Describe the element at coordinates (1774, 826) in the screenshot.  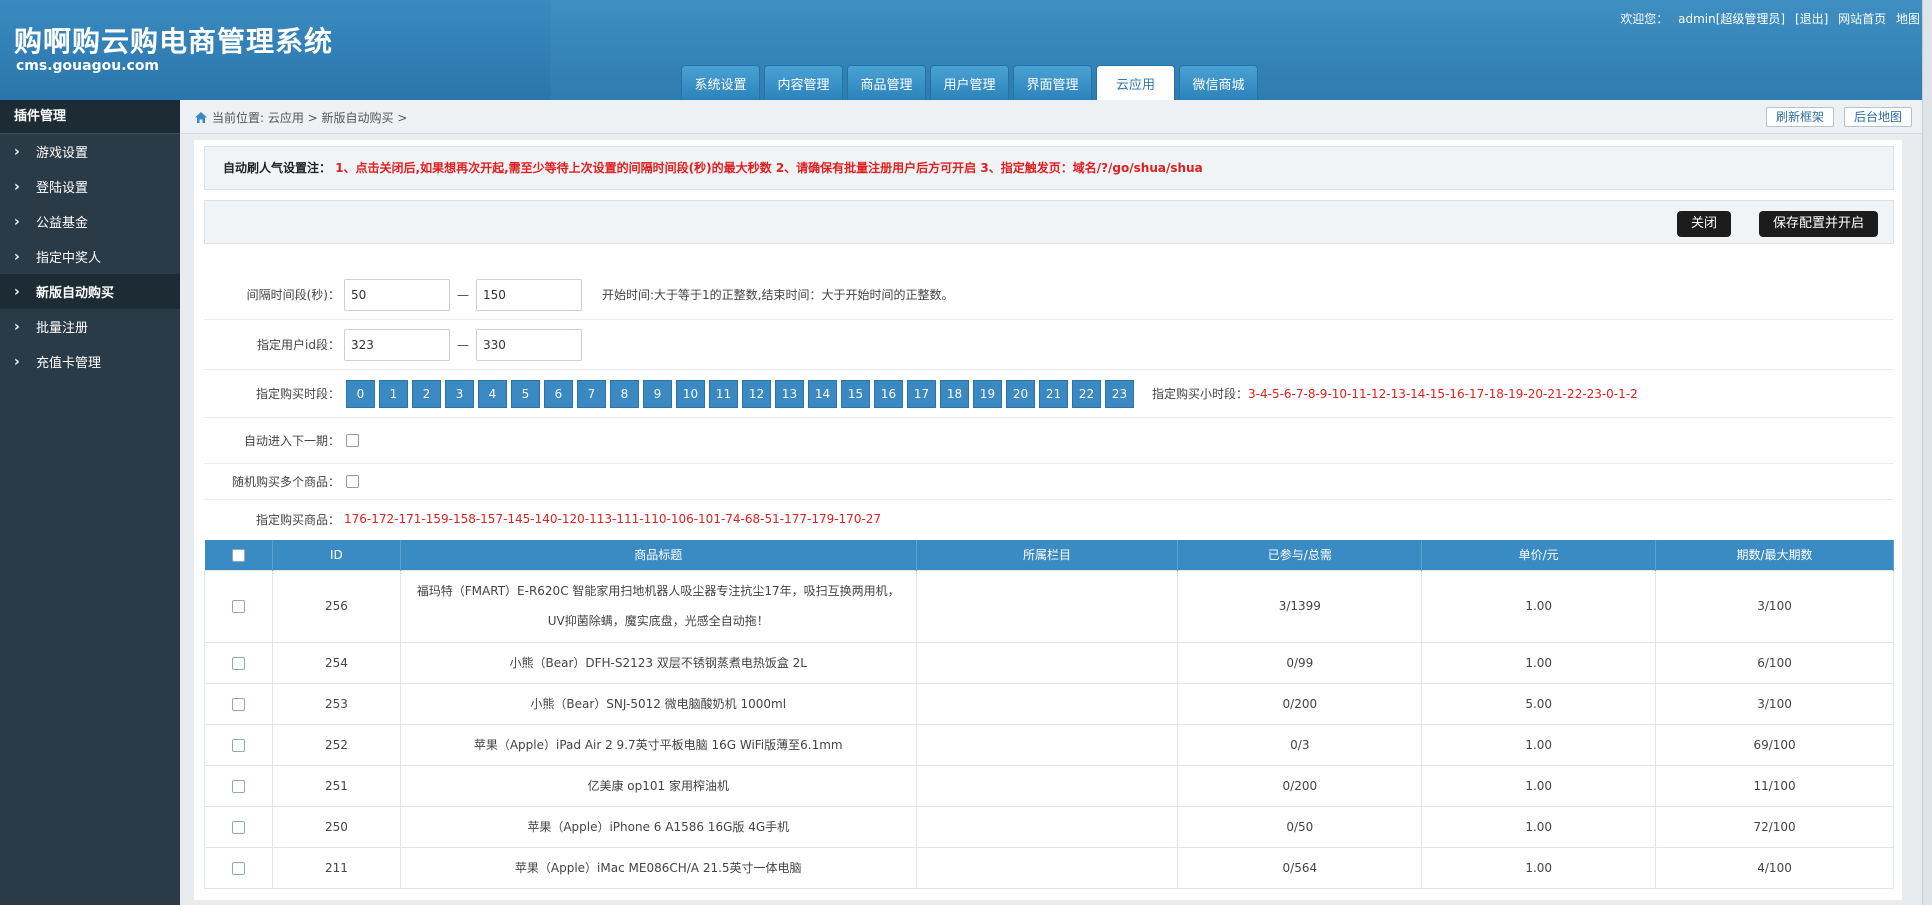
I see `cell-period: 72/100` at that location.